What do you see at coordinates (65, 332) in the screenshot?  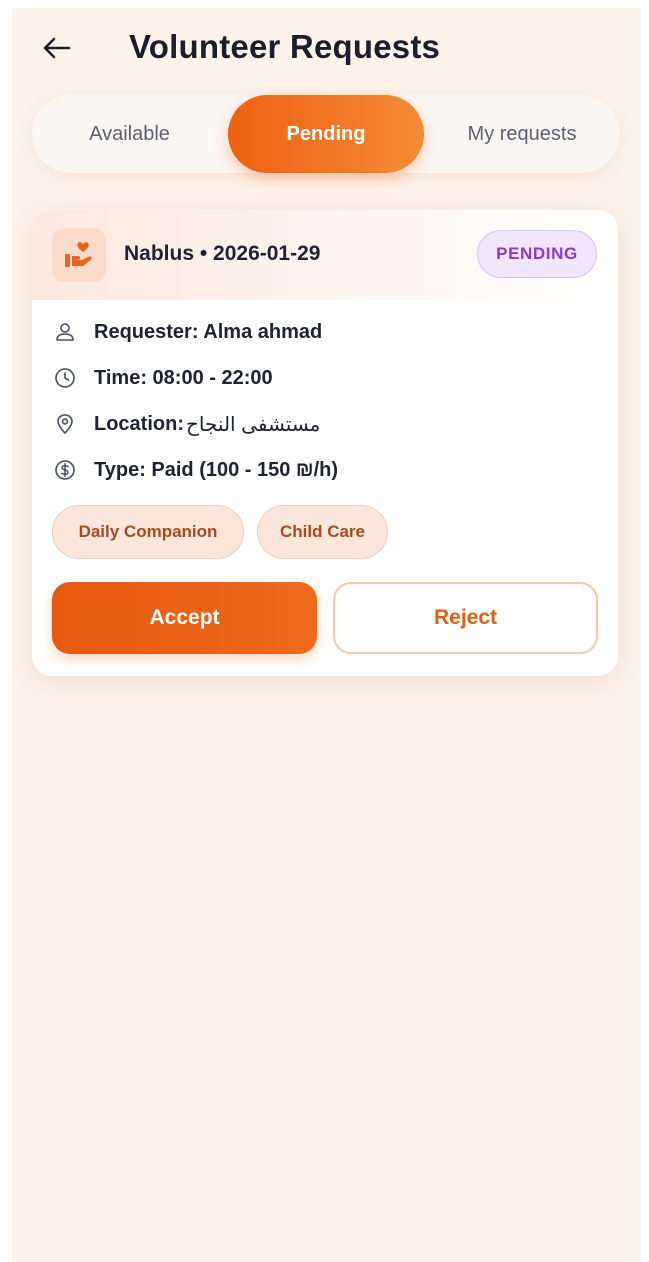 I see `user-icon` at bounding box center [65, 332].